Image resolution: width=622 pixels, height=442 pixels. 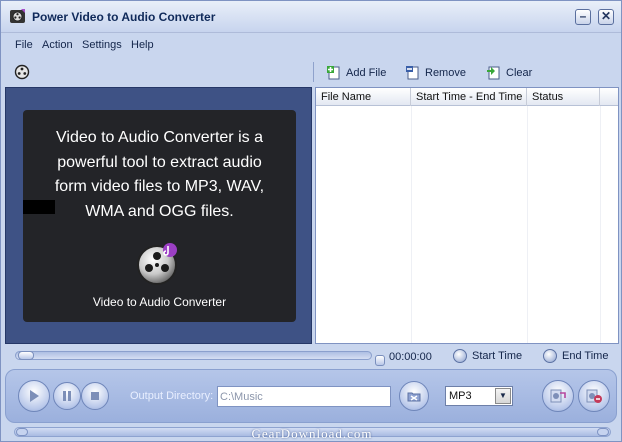 I want to click on column-header-time-range: Start Time - End Time, so click(x=469, y=97).